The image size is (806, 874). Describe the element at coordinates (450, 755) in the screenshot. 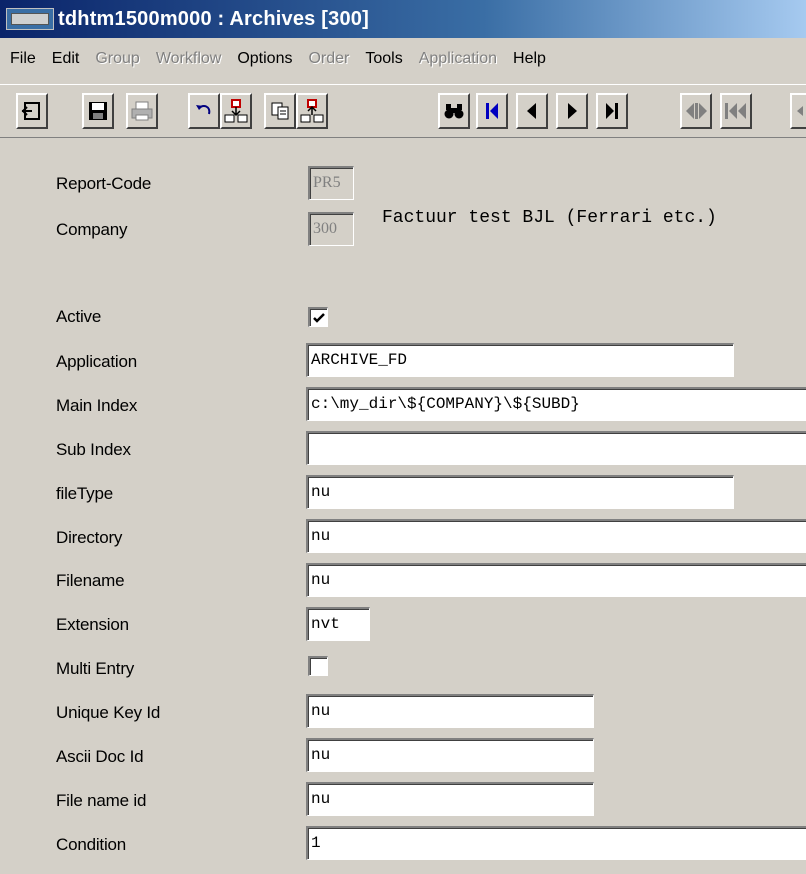

I see `ascii-doc-id-field: nu` at that location.